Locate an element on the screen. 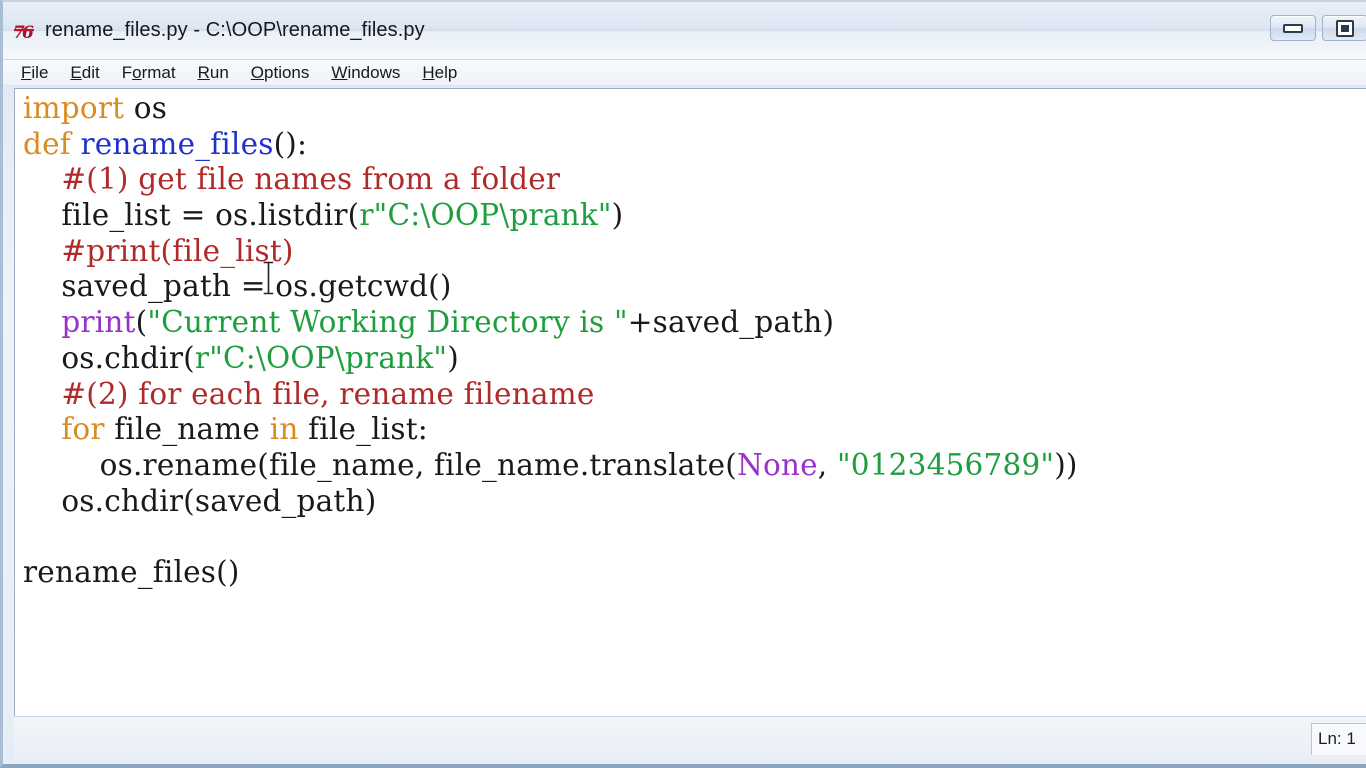 The width and height of the screenshot is (1366, 768). code-line: saved_path = os.getcwd() is located at coordinates (256, 286).